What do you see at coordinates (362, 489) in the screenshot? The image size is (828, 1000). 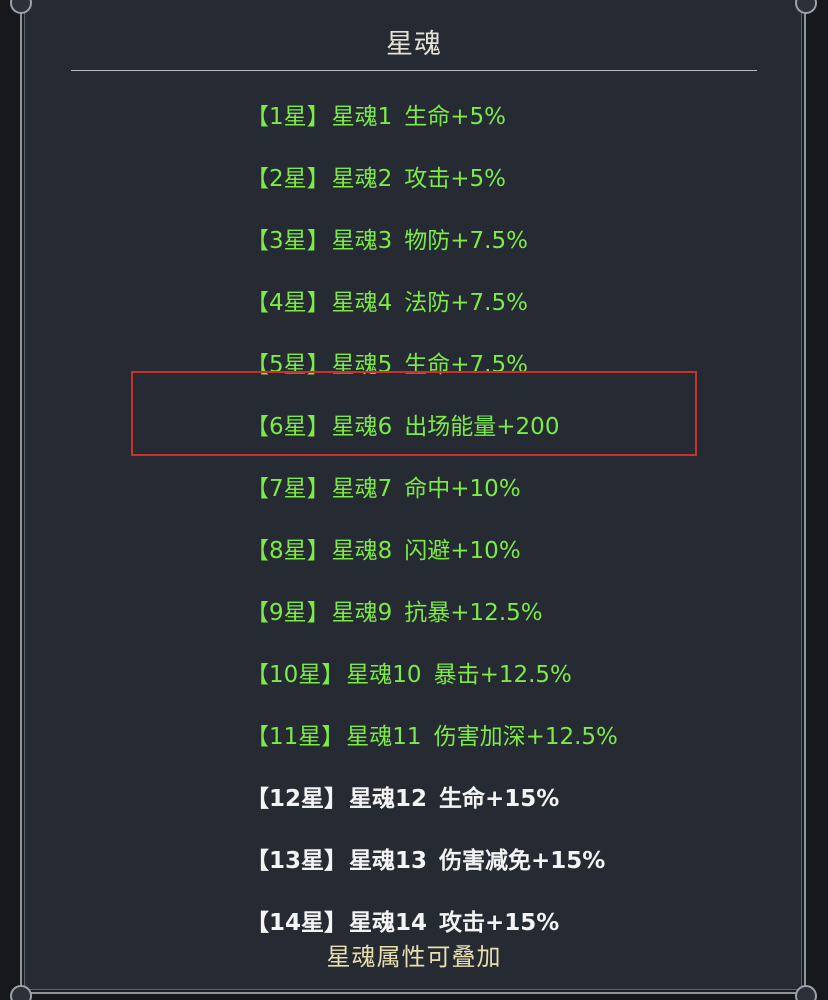 I see `soul-name: 星魂7` at bounding box center [362, 489].